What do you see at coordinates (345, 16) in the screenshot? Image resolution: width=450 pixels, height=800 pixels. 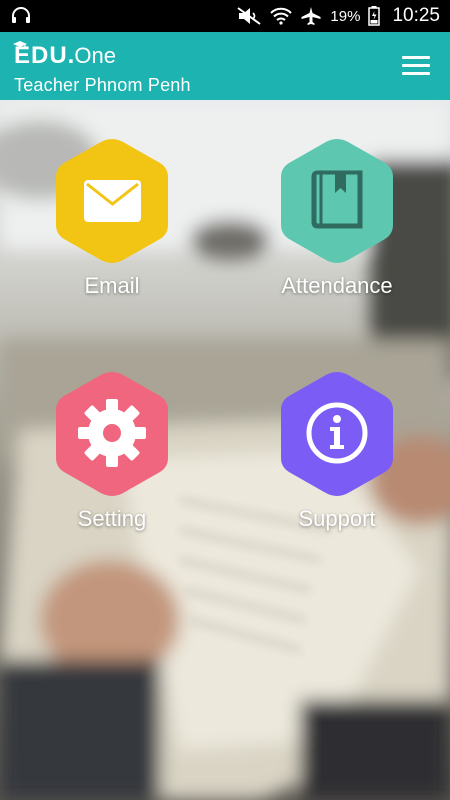 I see `battery-percent: 19%` at bounding box center [345, 16].